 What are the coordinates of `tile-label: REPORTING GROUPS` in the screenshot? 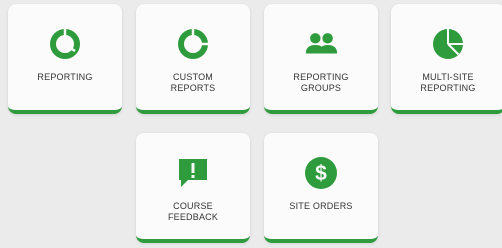 It's located at (321, 82).